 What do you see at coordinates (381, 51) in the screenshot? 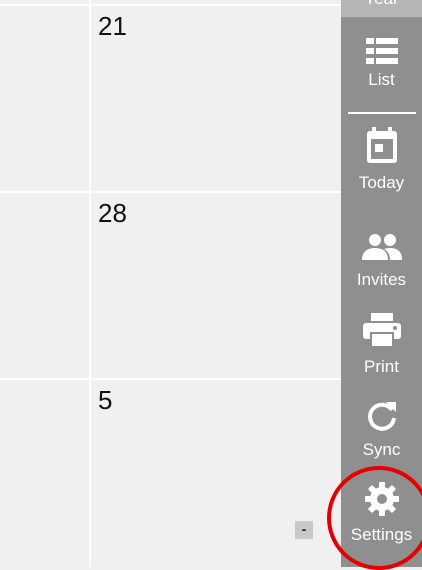
I see `list-icon` at bounding box center [381, 51].